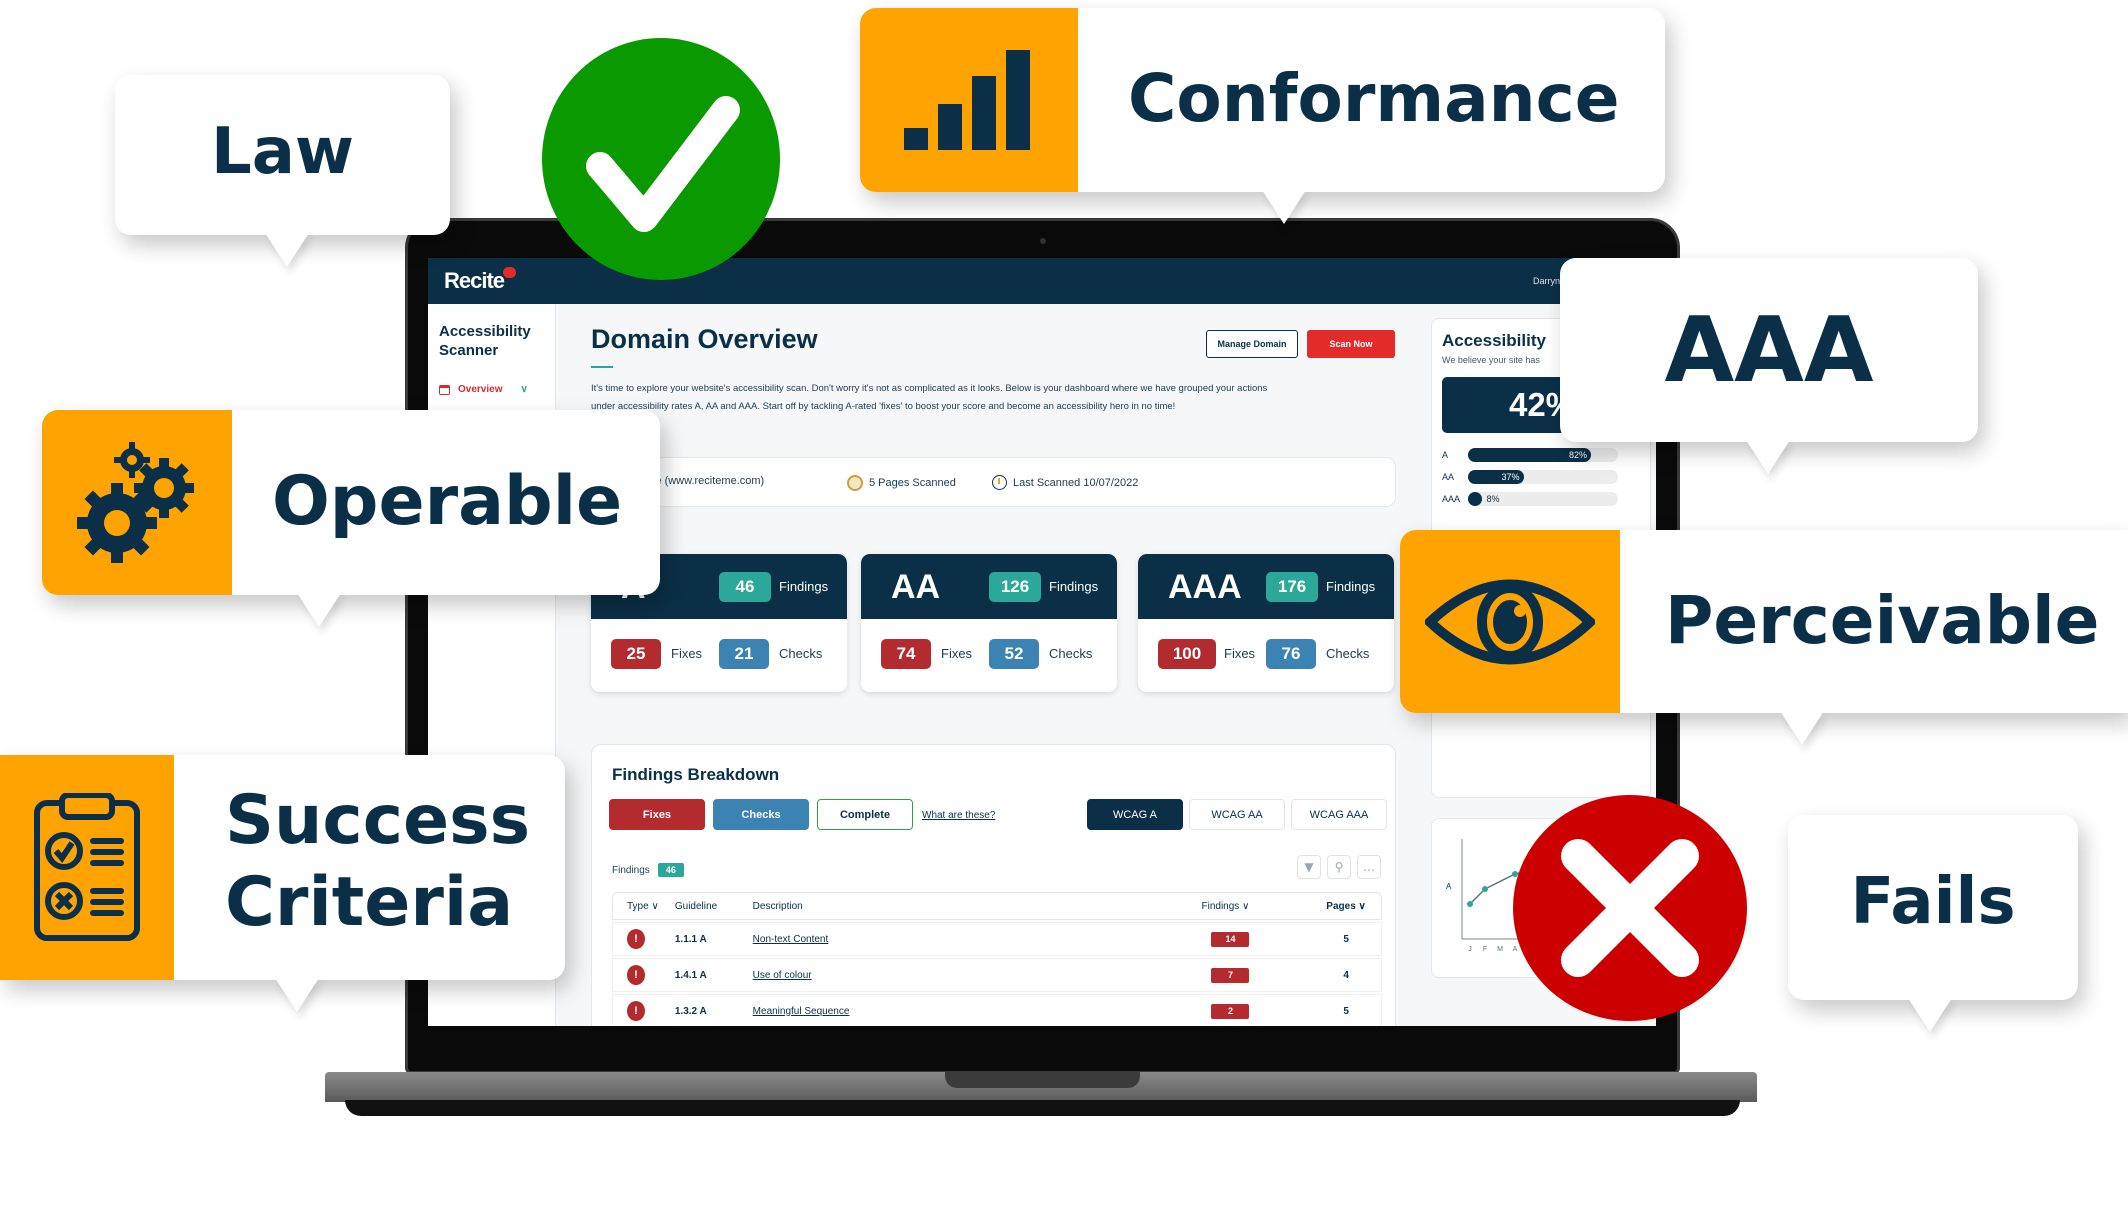 The image size is (2128, 1216). I want to click on table-row: ! 1.3.2 A Meaningful Sequence 2 5, so click(997, 1010).